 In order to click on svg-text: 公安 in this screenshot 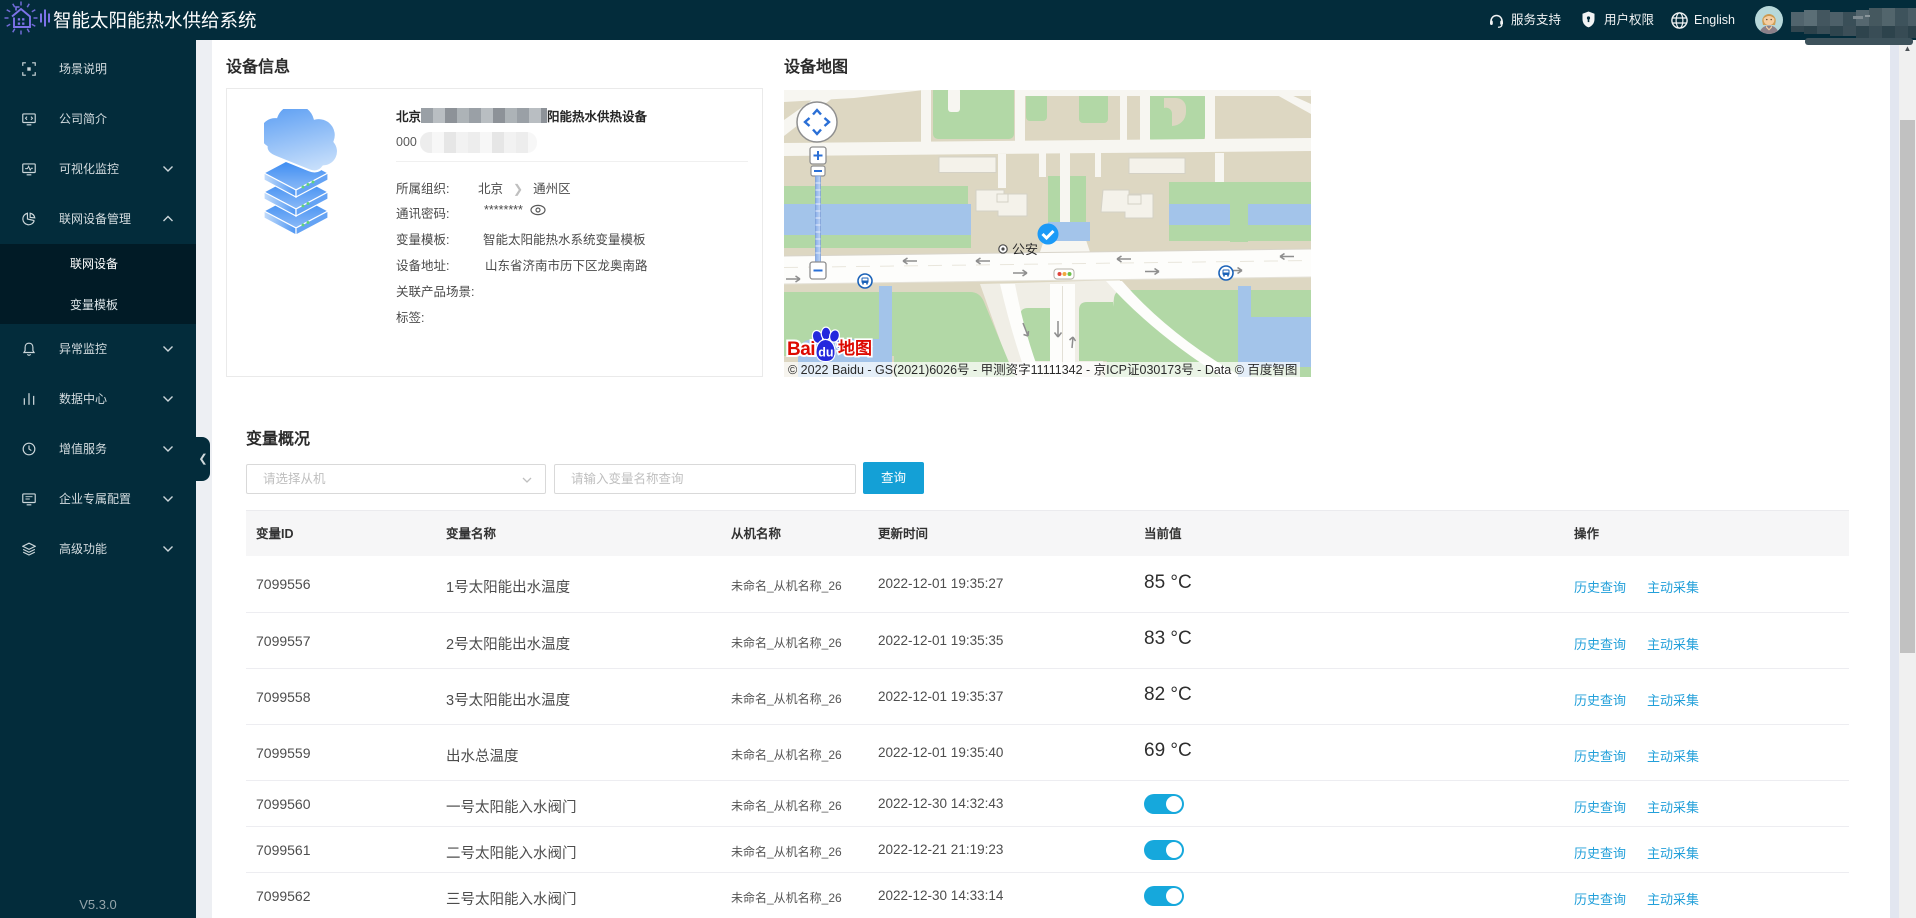, I will do `click(1025, 249)`.